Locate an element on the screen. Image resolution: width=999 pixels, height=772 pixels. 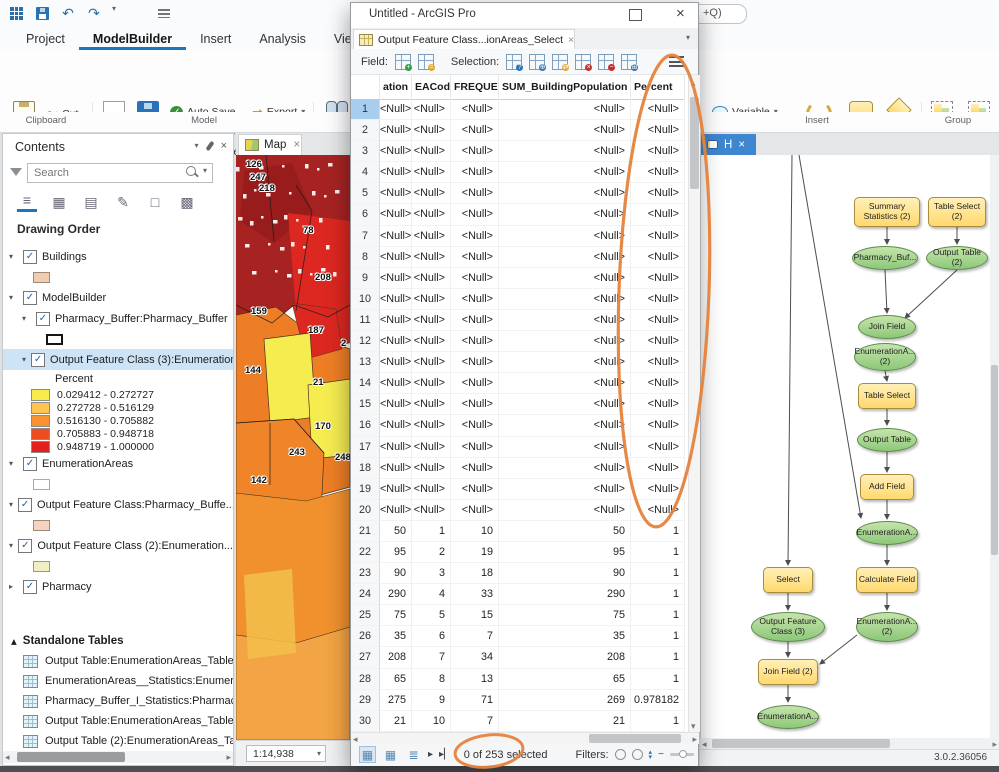
row-number: 6 is located at coordinates (365, 215).